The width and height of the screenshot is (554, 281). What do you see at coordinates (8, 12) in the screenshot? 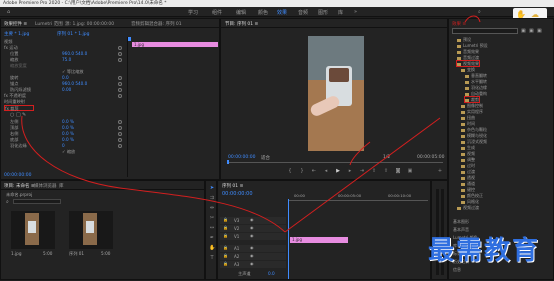
I see `home-icon: ⌂` at bounding box center [8, 12].